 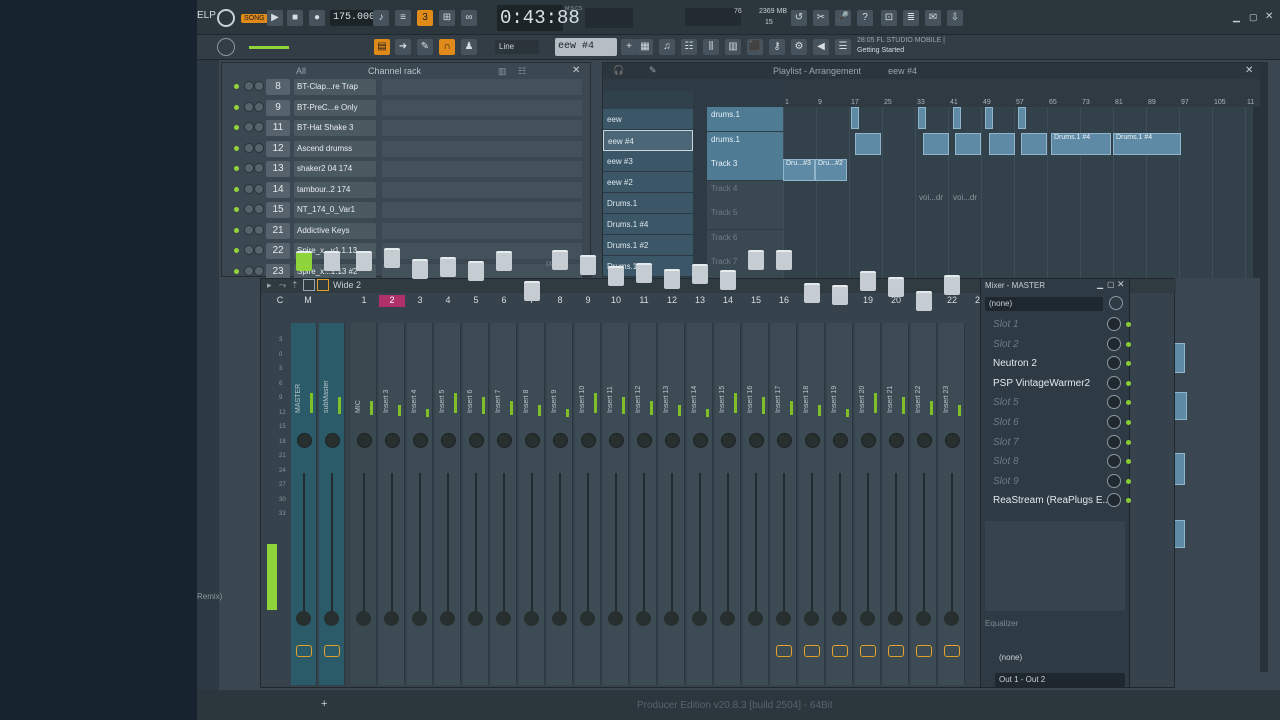 What do you see at coordinates (618, 70) in the screenshot?
I see `playlist-headphone-icon: 🎧` at bounding box center [618, 70].